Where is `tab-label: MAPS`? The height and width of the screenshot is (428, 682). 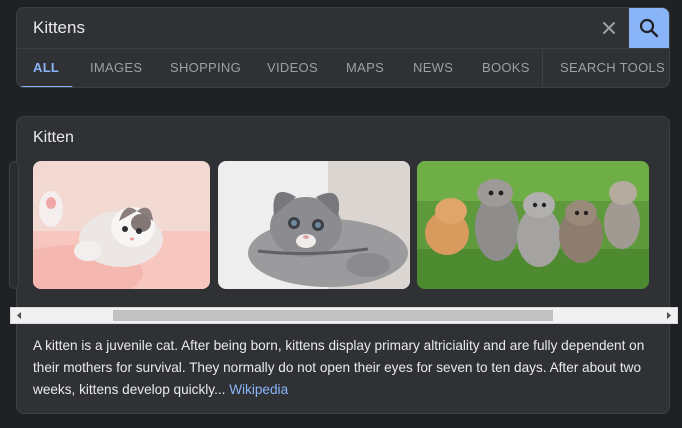 tab-label: MAPS is located at coordinates (365, 67).